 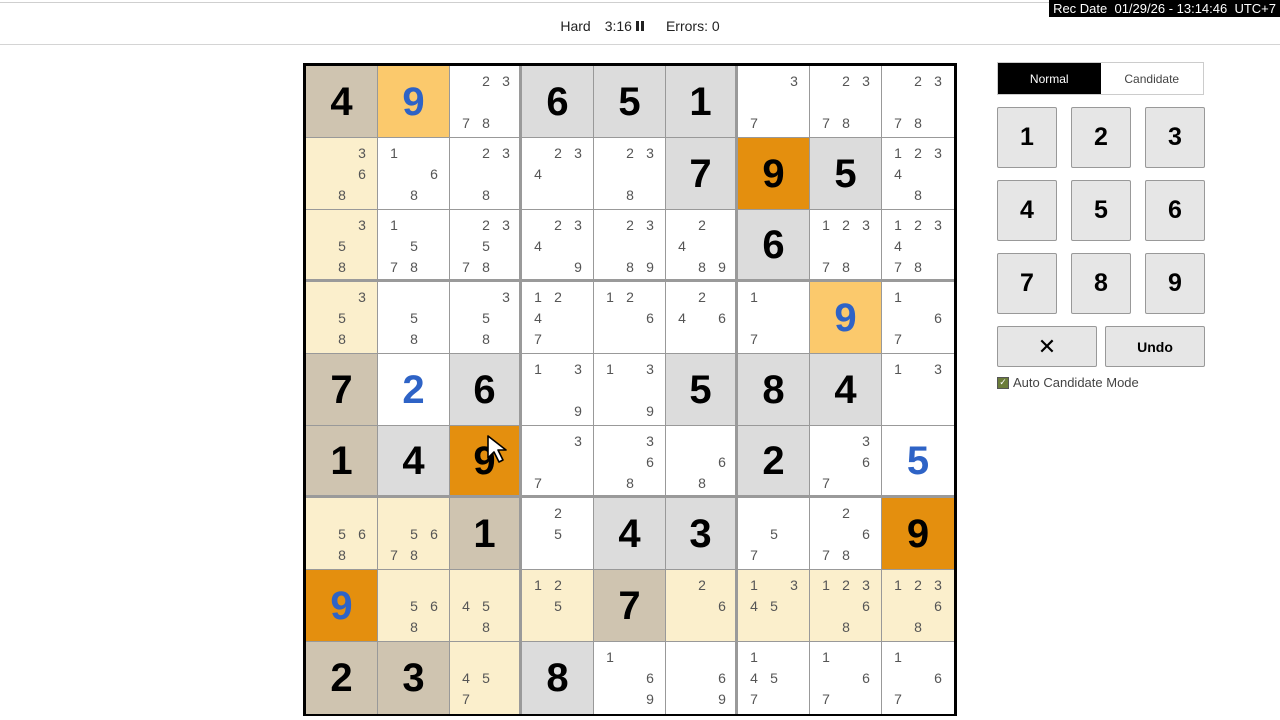 I want to click on cell-r3c5: 23 89, so click(x=630, y=246).